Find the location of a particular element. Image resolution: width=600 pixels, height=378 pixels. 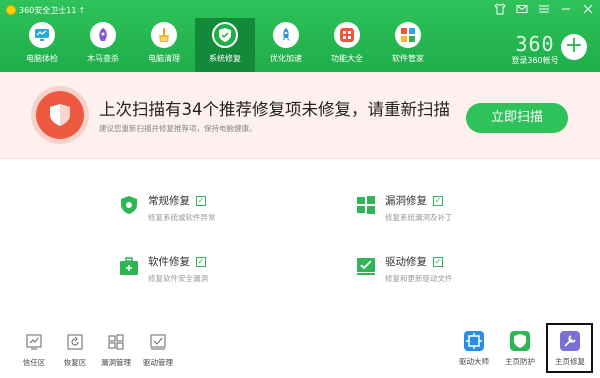

nav-label: 木马查杀 is located at coordinates (103, 58).